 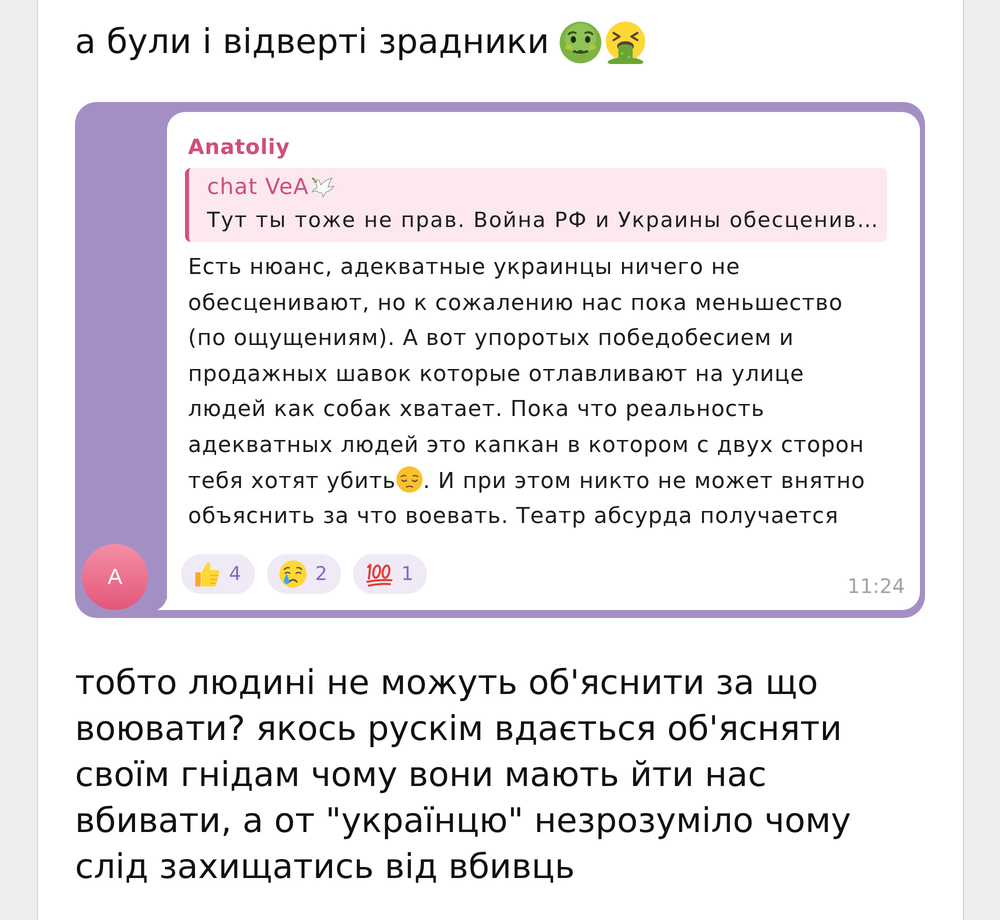 What do you see at coordinates (390, 574) in the screenshot?
I see `reaction-button: 1` at bounding box center [390, 574].